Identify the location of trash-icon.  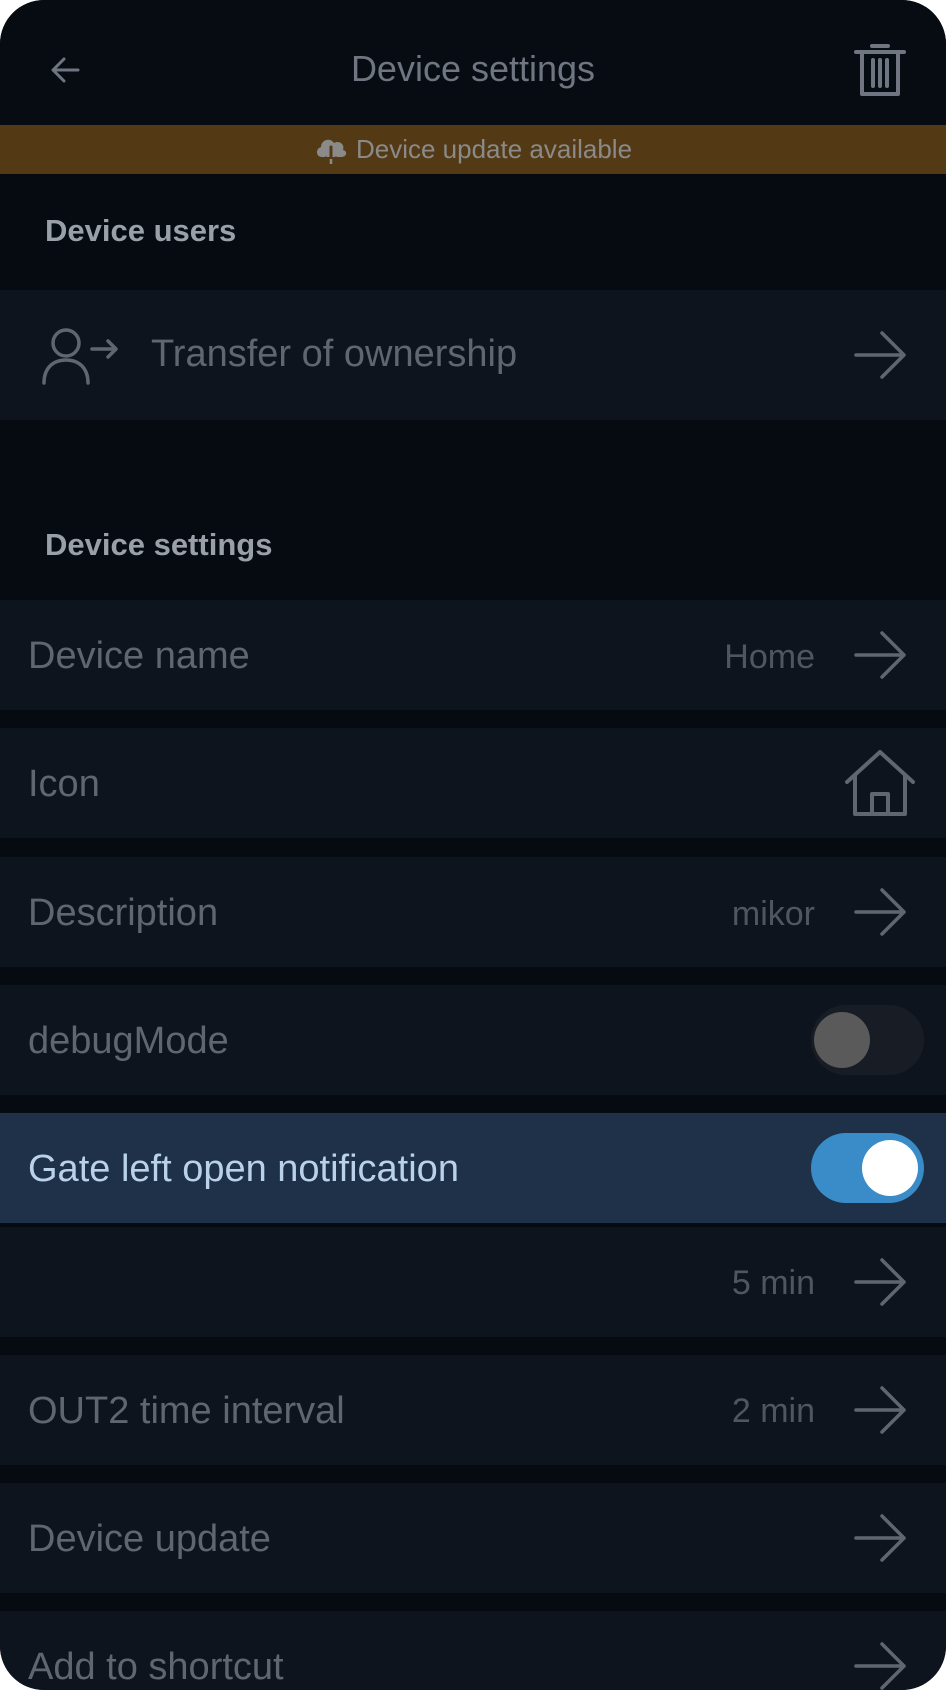
(880, 70).